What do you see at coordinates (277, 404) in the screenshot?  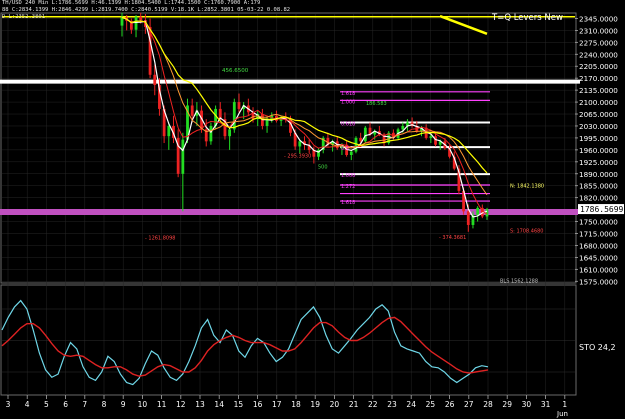 I see `x-tick-label: 17` at bounding box center [277, 404].